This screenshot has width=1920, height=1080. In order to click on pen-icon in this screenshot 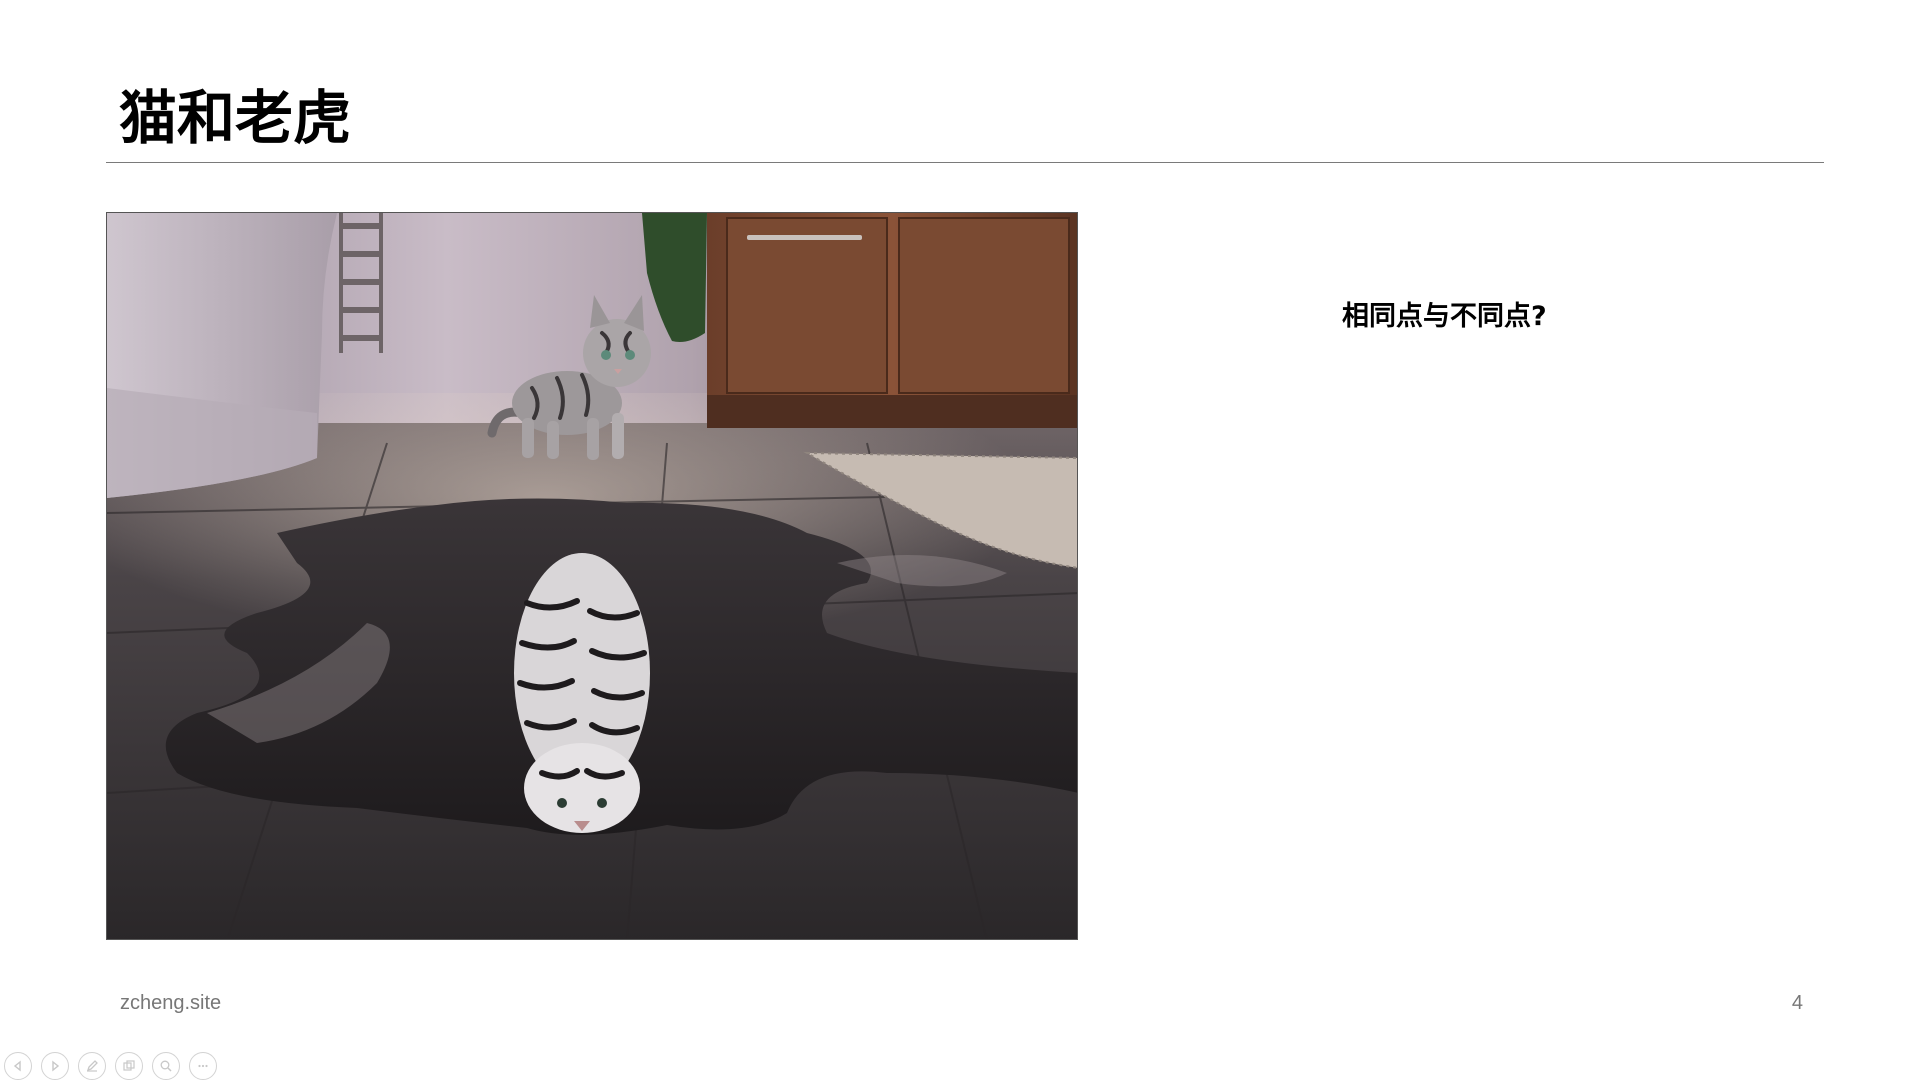, I will do `click(92, 1066)`.